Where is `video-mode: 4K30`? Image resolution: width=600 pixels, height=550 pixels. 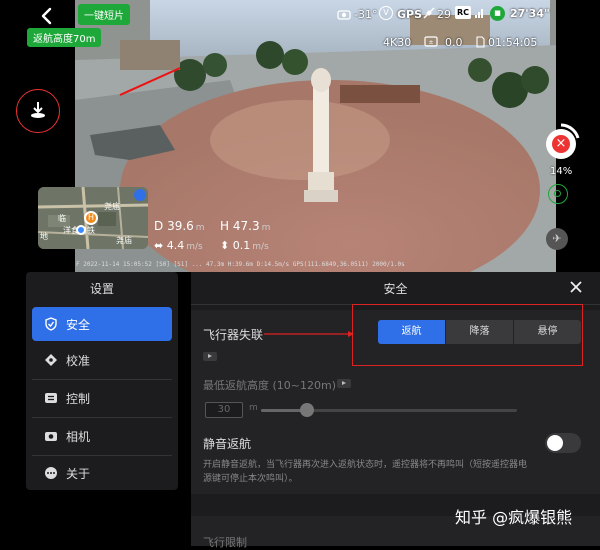 video-mode: 4K30 is located at coordinates (397, 42).